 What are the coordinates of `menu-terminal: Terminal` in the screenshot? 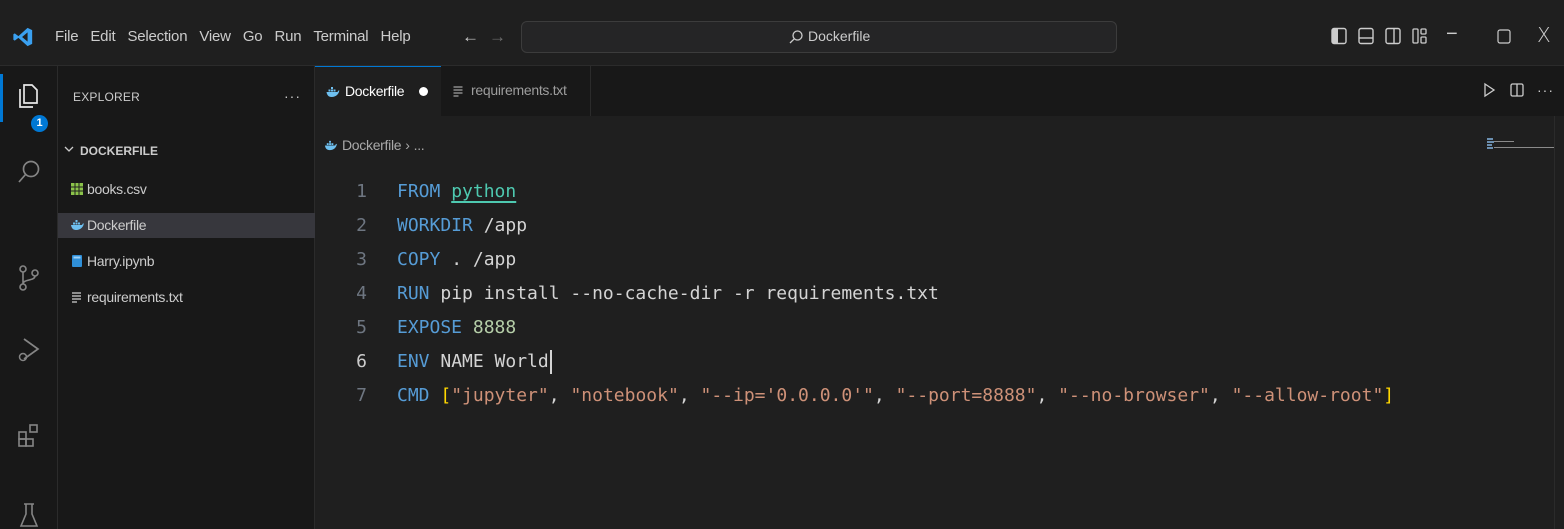 It's located at (340, 37).